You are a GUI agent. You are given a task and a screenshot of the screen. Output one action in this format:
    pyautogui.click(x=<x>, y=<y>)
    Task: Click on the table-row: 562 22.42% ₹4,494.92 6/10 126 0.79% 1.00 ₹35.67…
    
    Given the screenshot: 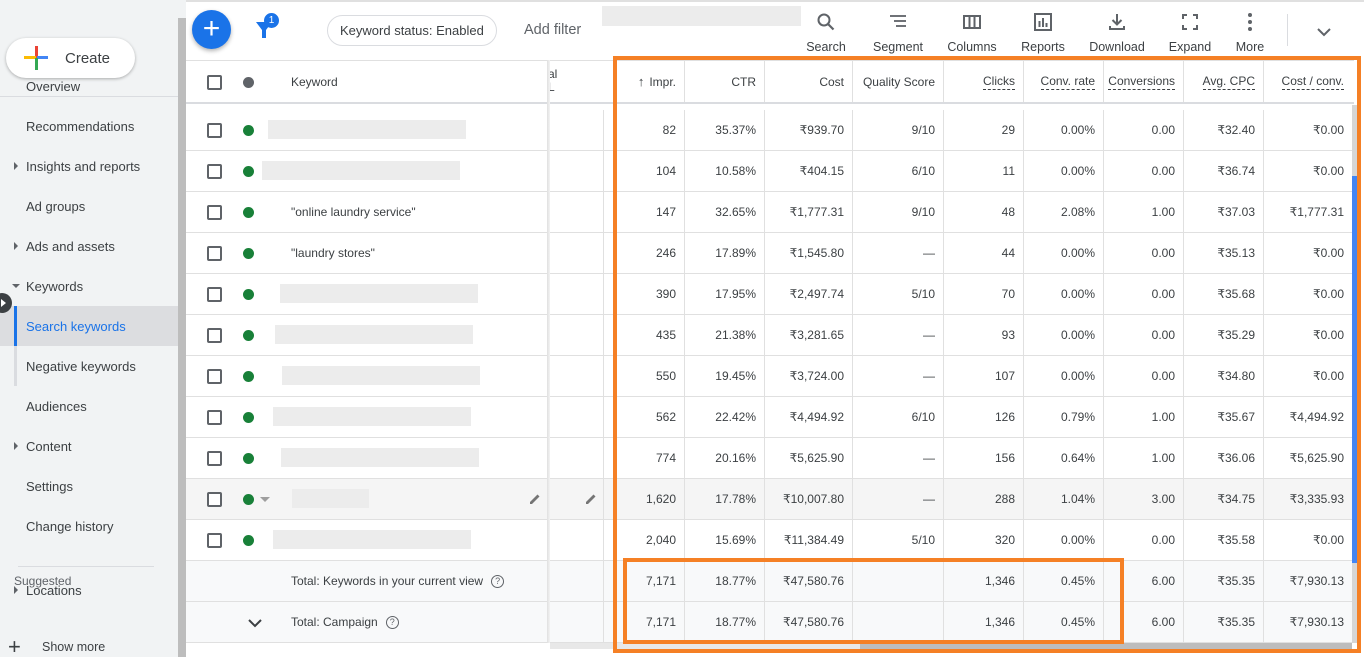 What is the action you would take?
    pyautogui.click(x=770, y=417)
    